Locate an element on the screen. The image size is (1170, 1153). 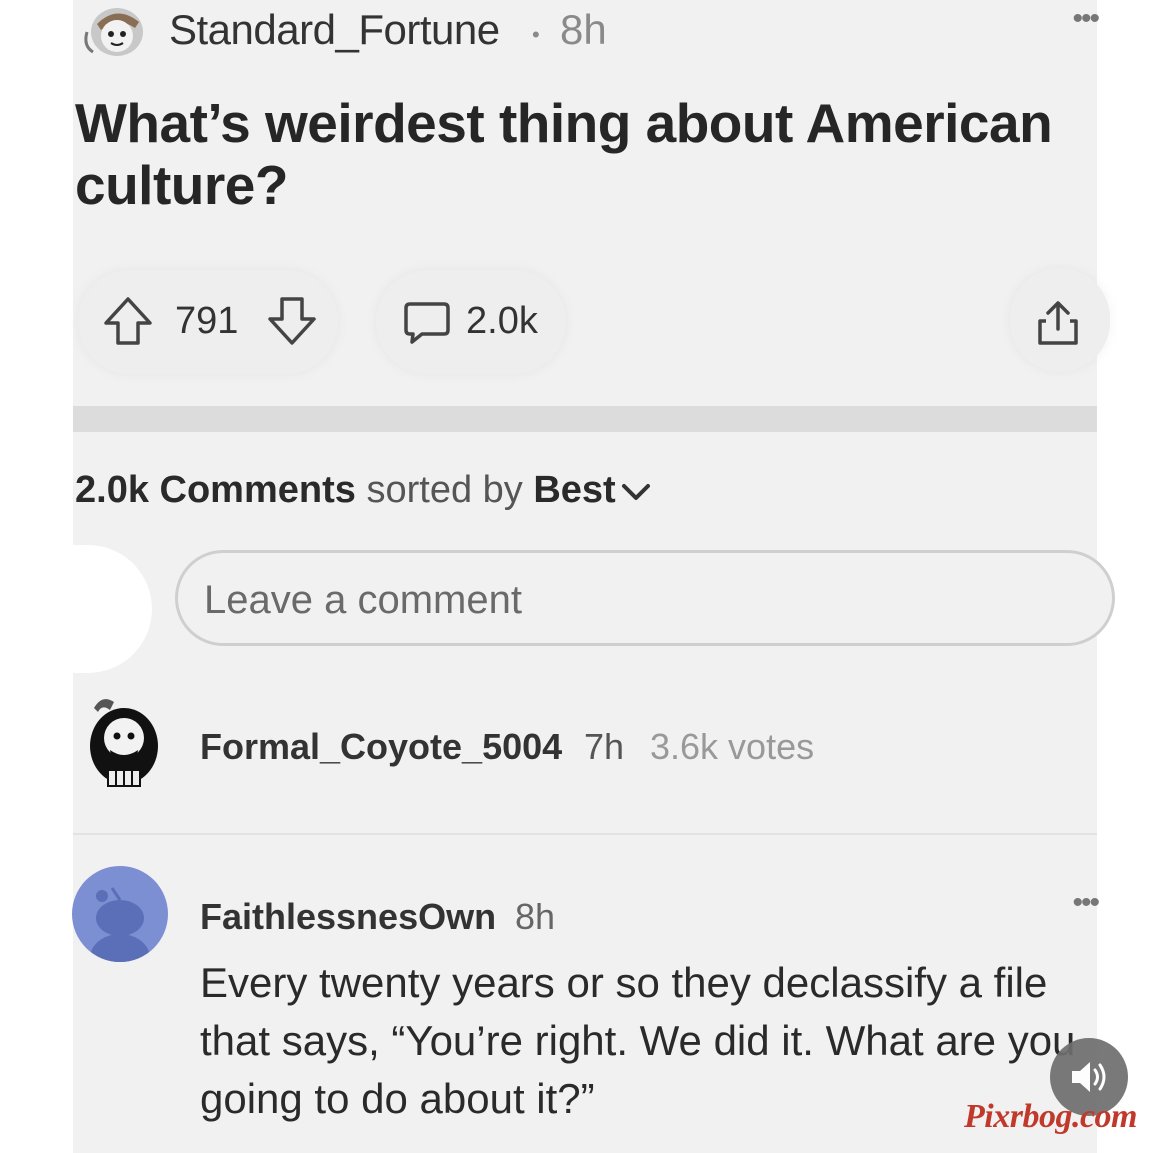
upvote-icon is located at coordinates (128, 321).